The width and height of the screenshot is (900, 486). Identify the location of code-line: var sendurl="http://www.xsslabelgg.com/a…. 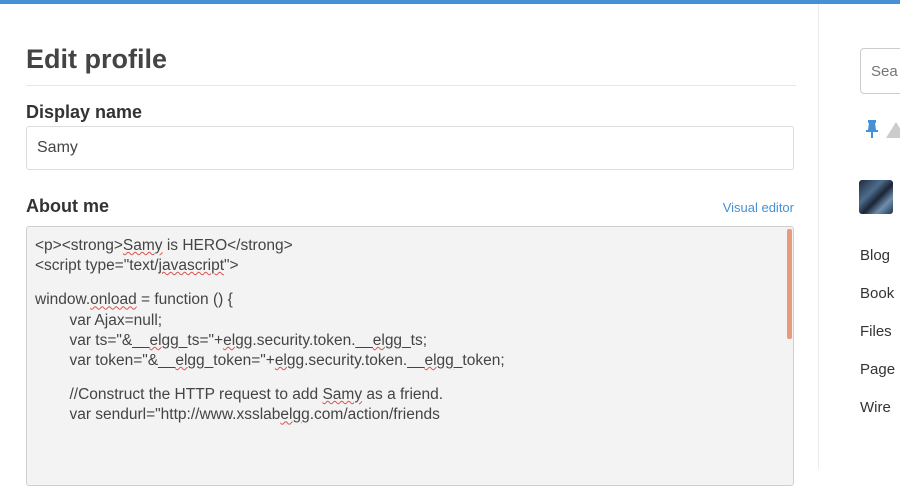
(237, 415).